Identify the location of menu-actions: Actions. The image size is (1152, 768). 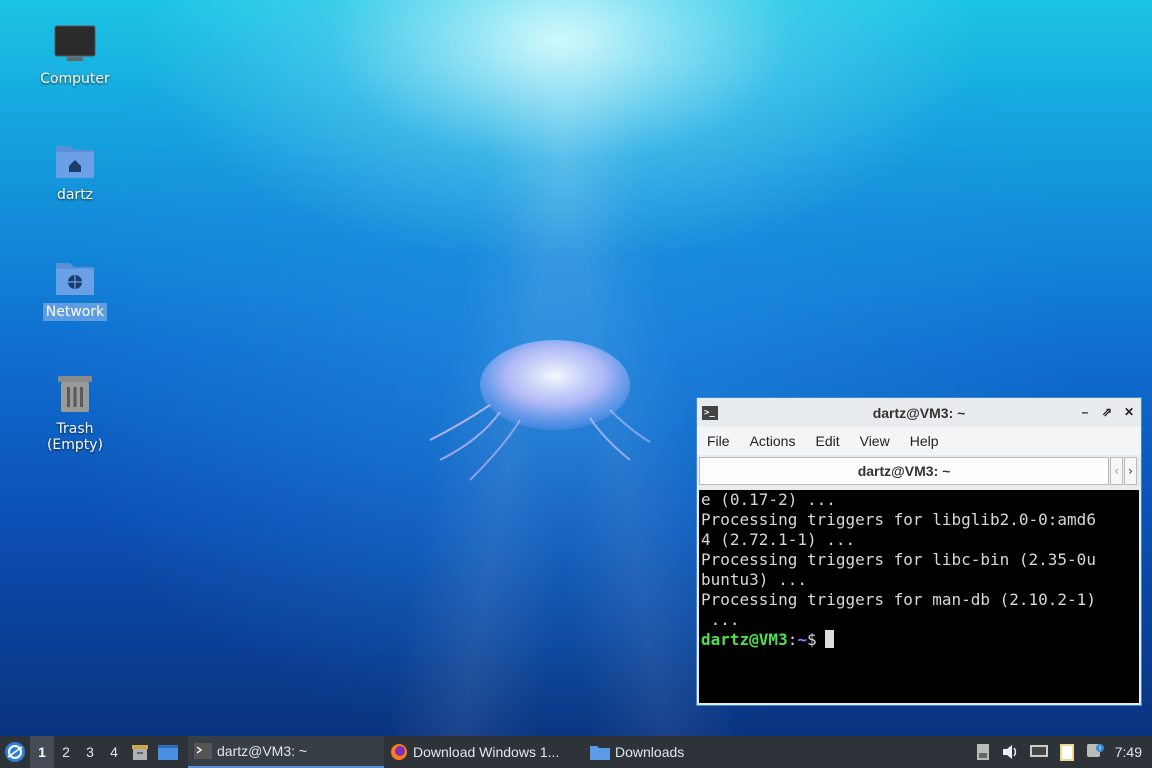
(773, 441).